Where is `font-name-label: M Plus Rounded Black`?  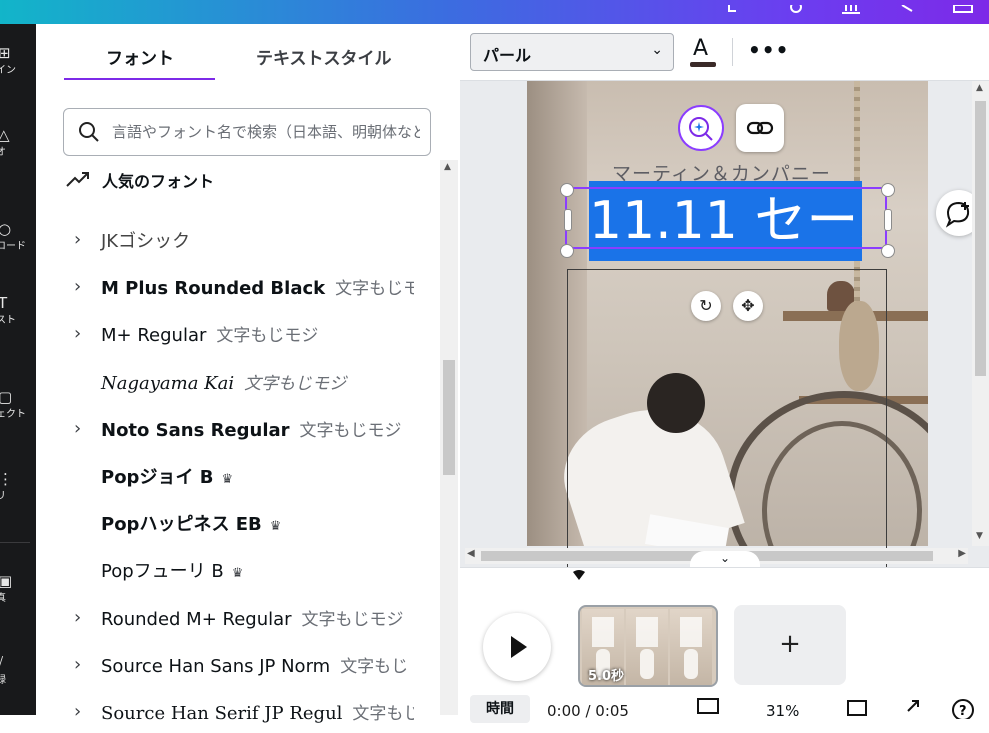 font-name-label: M Plus Rounded Black is located at coordinates (213, 288).